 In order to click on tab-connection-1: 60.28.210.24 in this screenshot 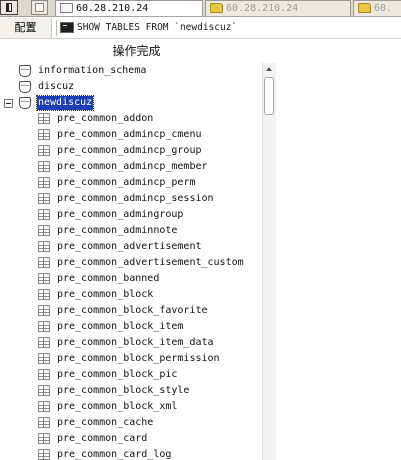, I will do `click(129, 8)`.